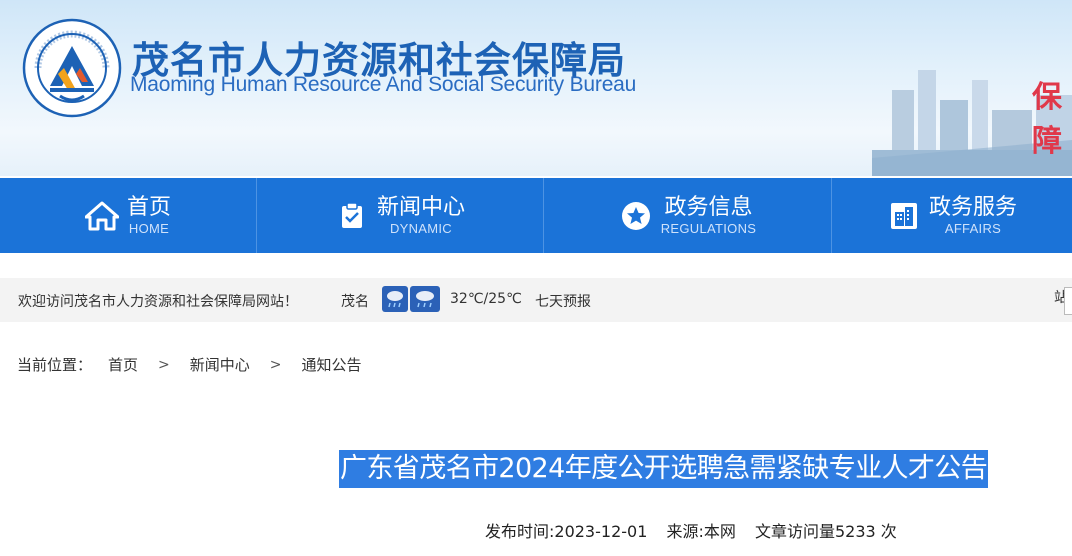 This screenshot has height=556, width=1072. Describe the element at coordinates (708, 207) in the screenshot. I see `nav-regulations-label: 政务信息` at that location.